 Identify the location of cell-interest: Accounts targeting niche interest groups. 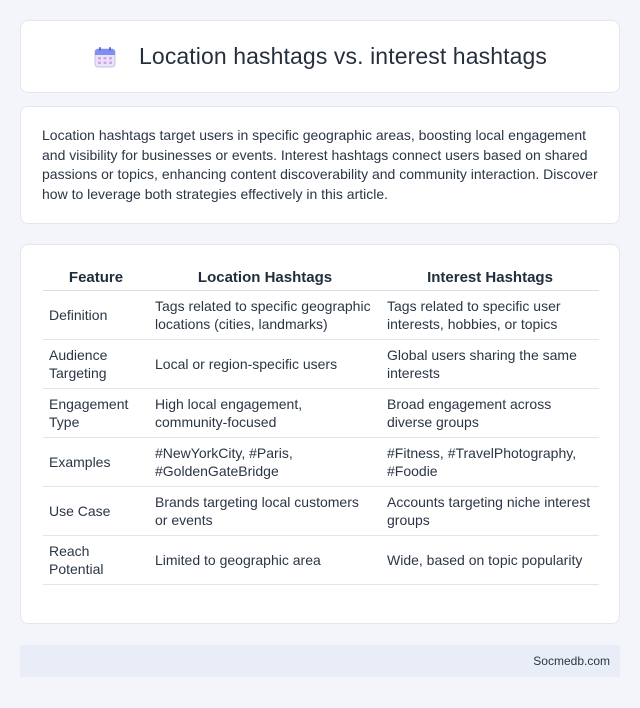
(490, 511).